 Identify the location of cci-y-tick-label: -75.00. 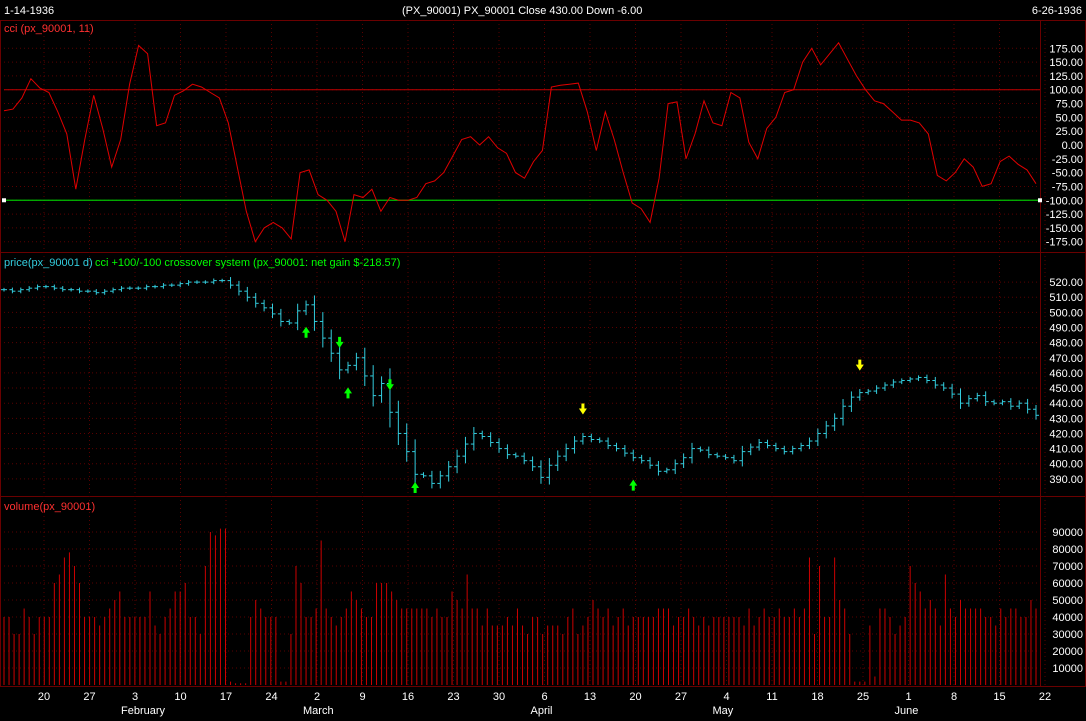
(1067, 187).